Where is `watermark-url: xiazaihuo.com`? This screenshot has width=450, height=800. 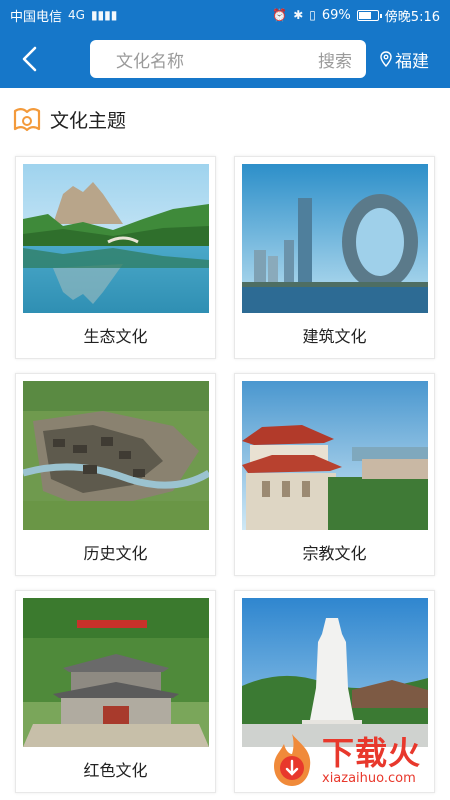
watermark-url: xiazaihuo.com is located at coordinates (369, 778).